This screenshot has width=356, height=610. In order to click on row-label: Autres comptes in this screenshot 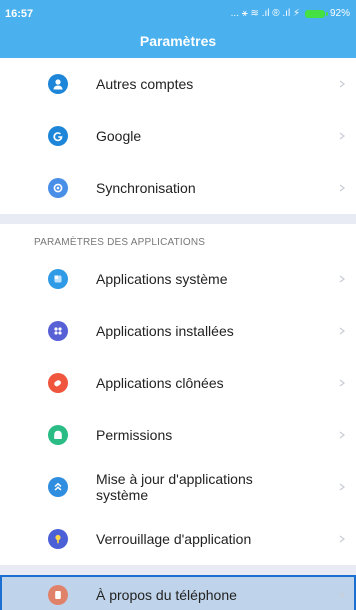, I will do `click(145, 84)`.